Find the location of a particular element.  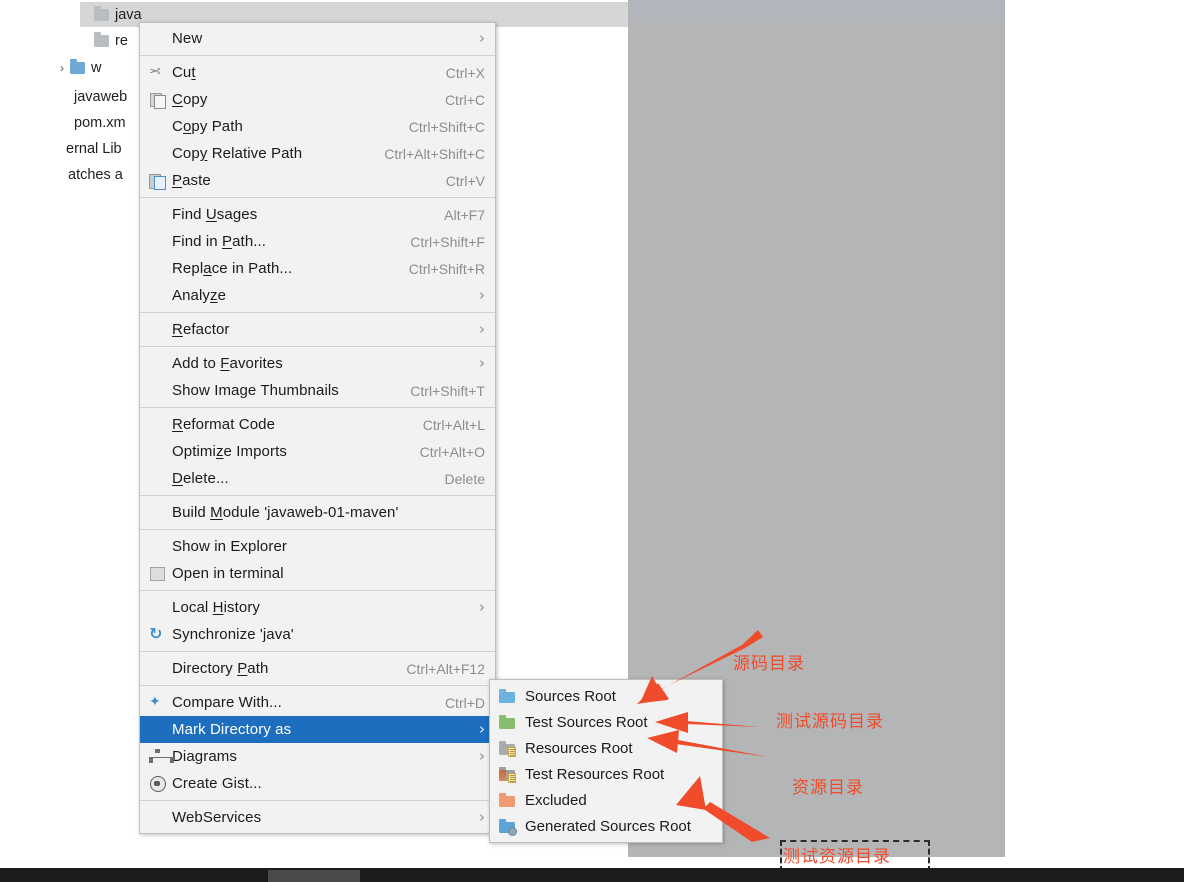

tree-item-scratches: atches a is located at coordinates (95, 174).